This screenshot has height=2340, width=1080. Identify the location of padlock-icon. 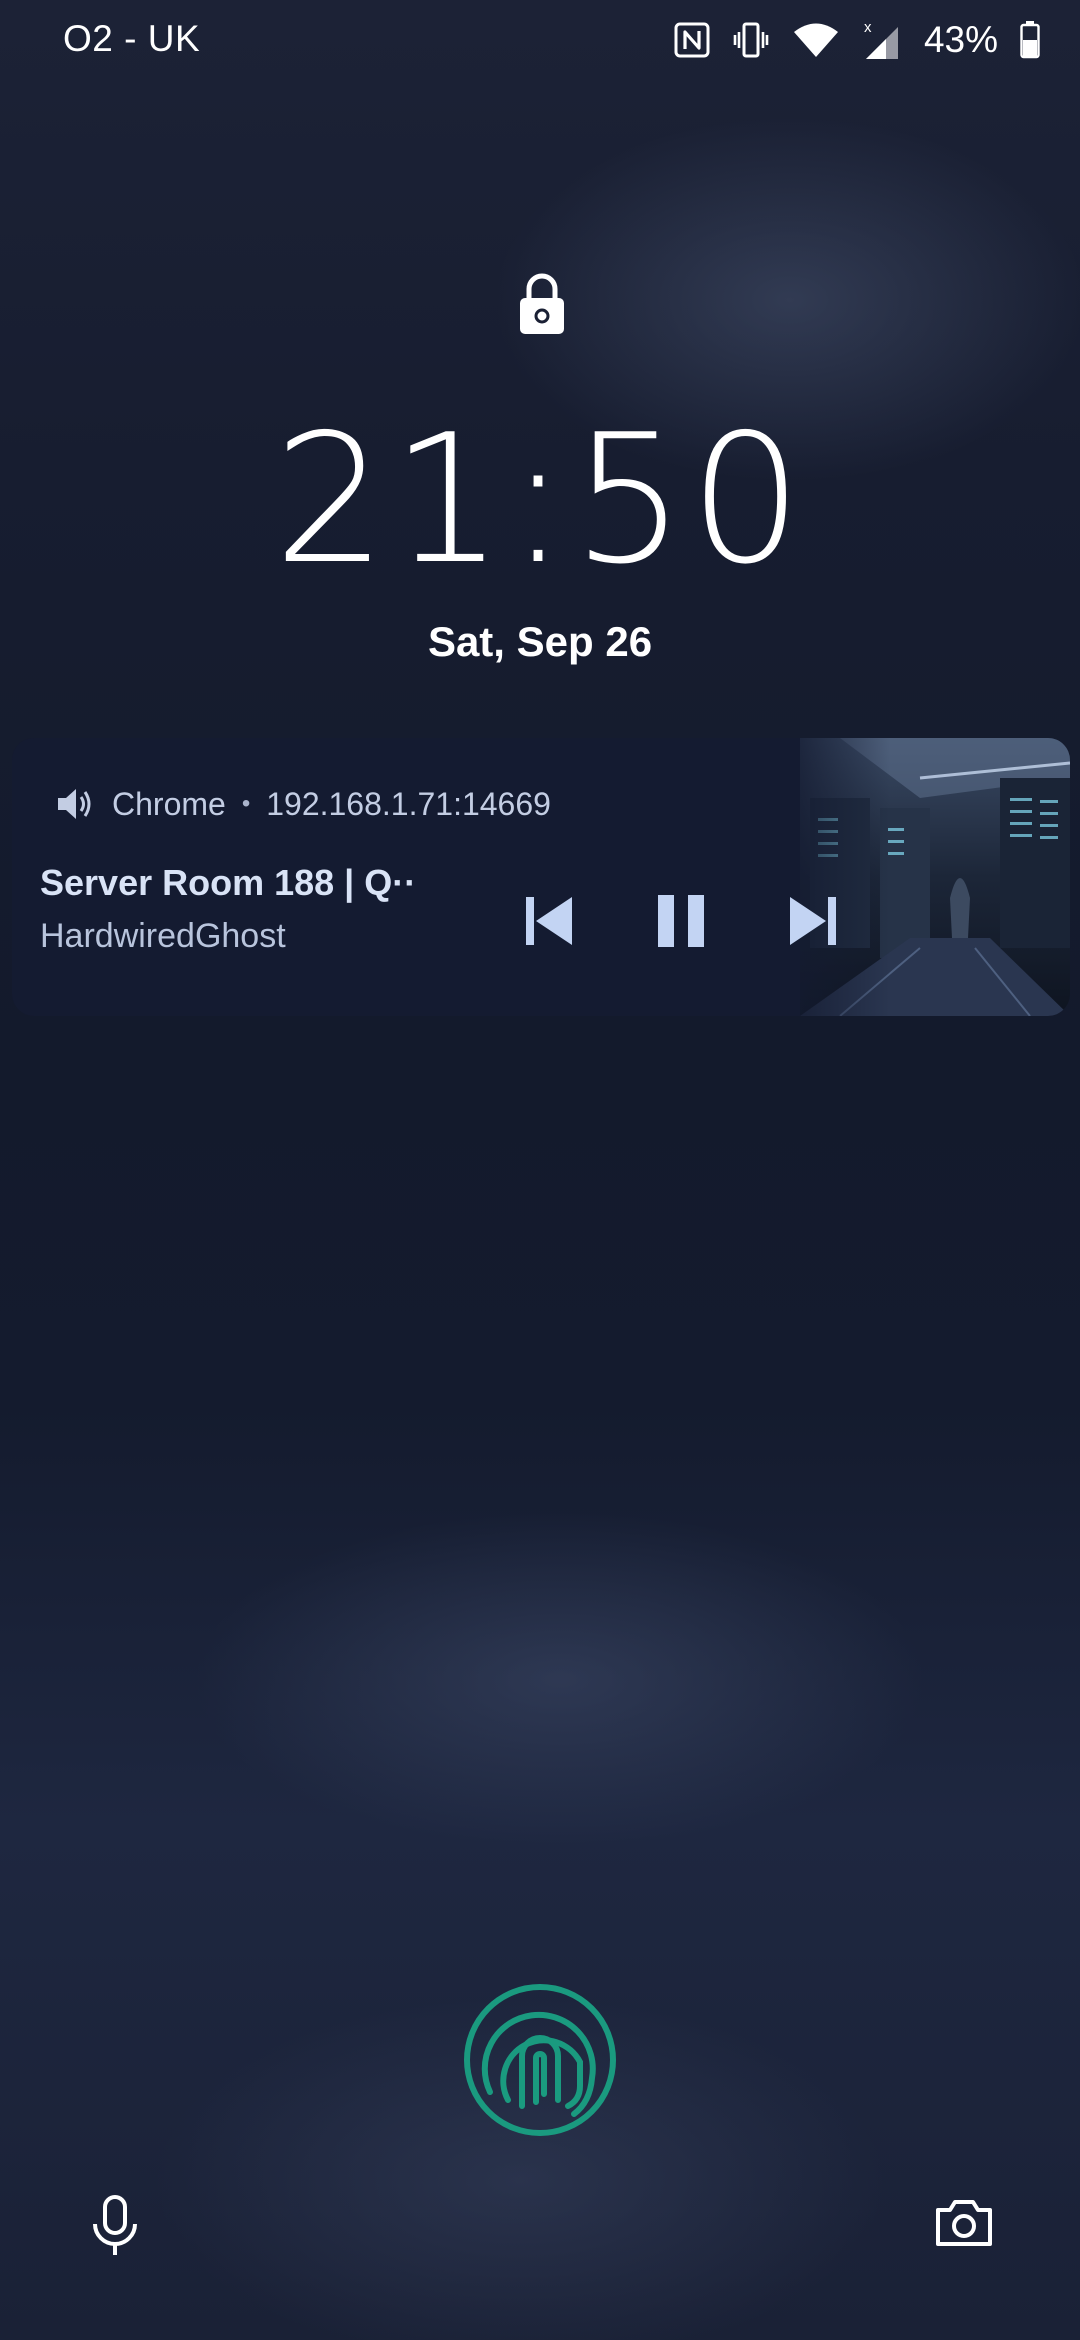
(542, 303).